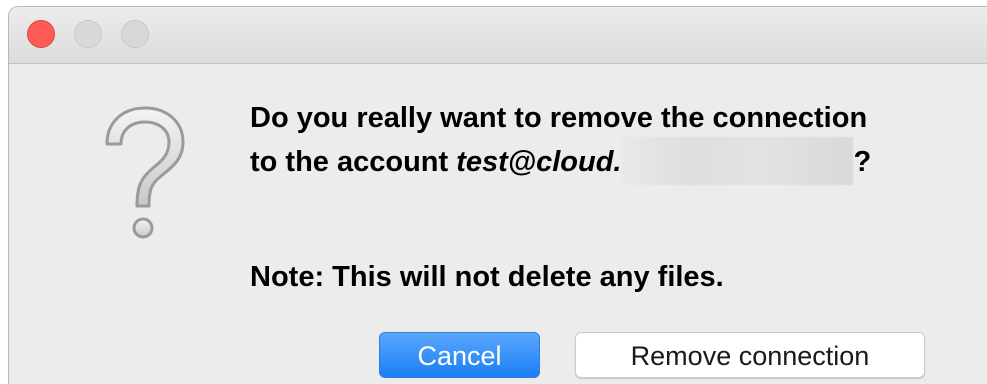  I want to click on question-mark-icon, so click(145, 172).